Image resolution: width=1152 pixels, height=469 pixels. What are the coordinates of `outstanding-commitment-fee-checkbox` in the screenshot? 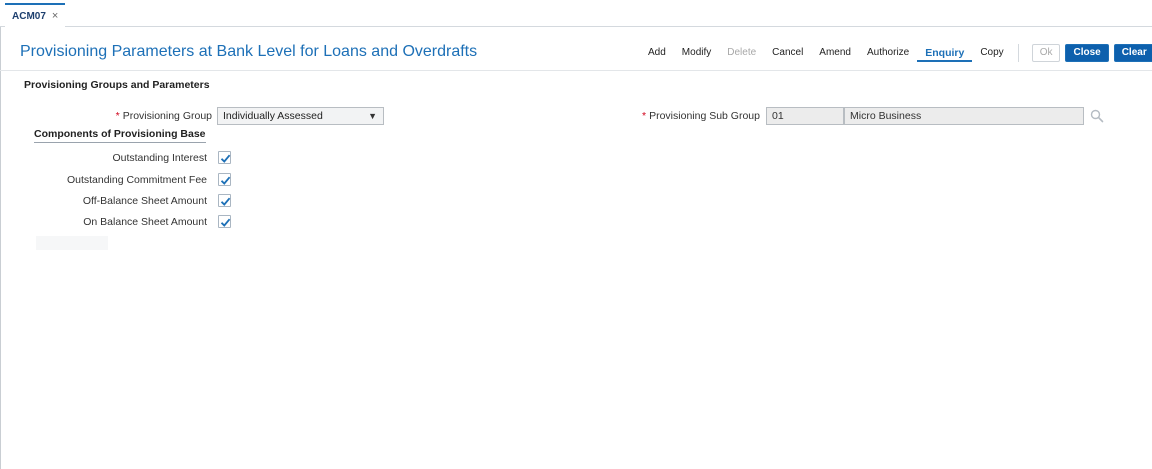 It's located at (224, 179).